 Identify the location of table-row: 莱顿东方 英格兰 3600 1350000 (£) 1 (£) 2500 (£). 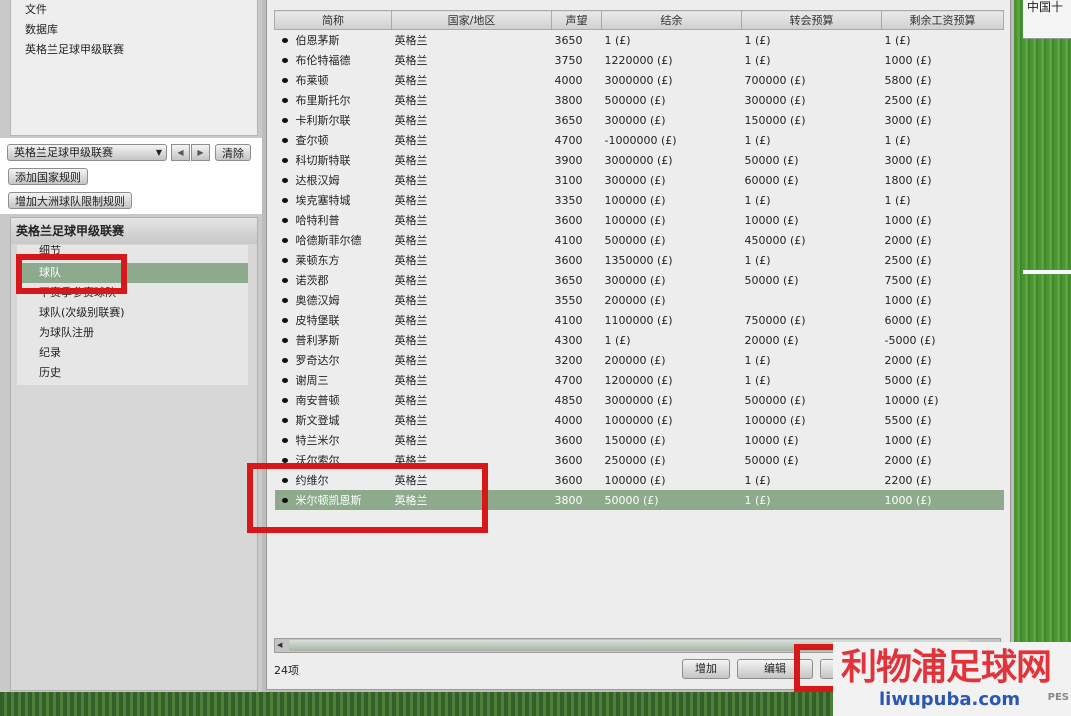
(639, 260).